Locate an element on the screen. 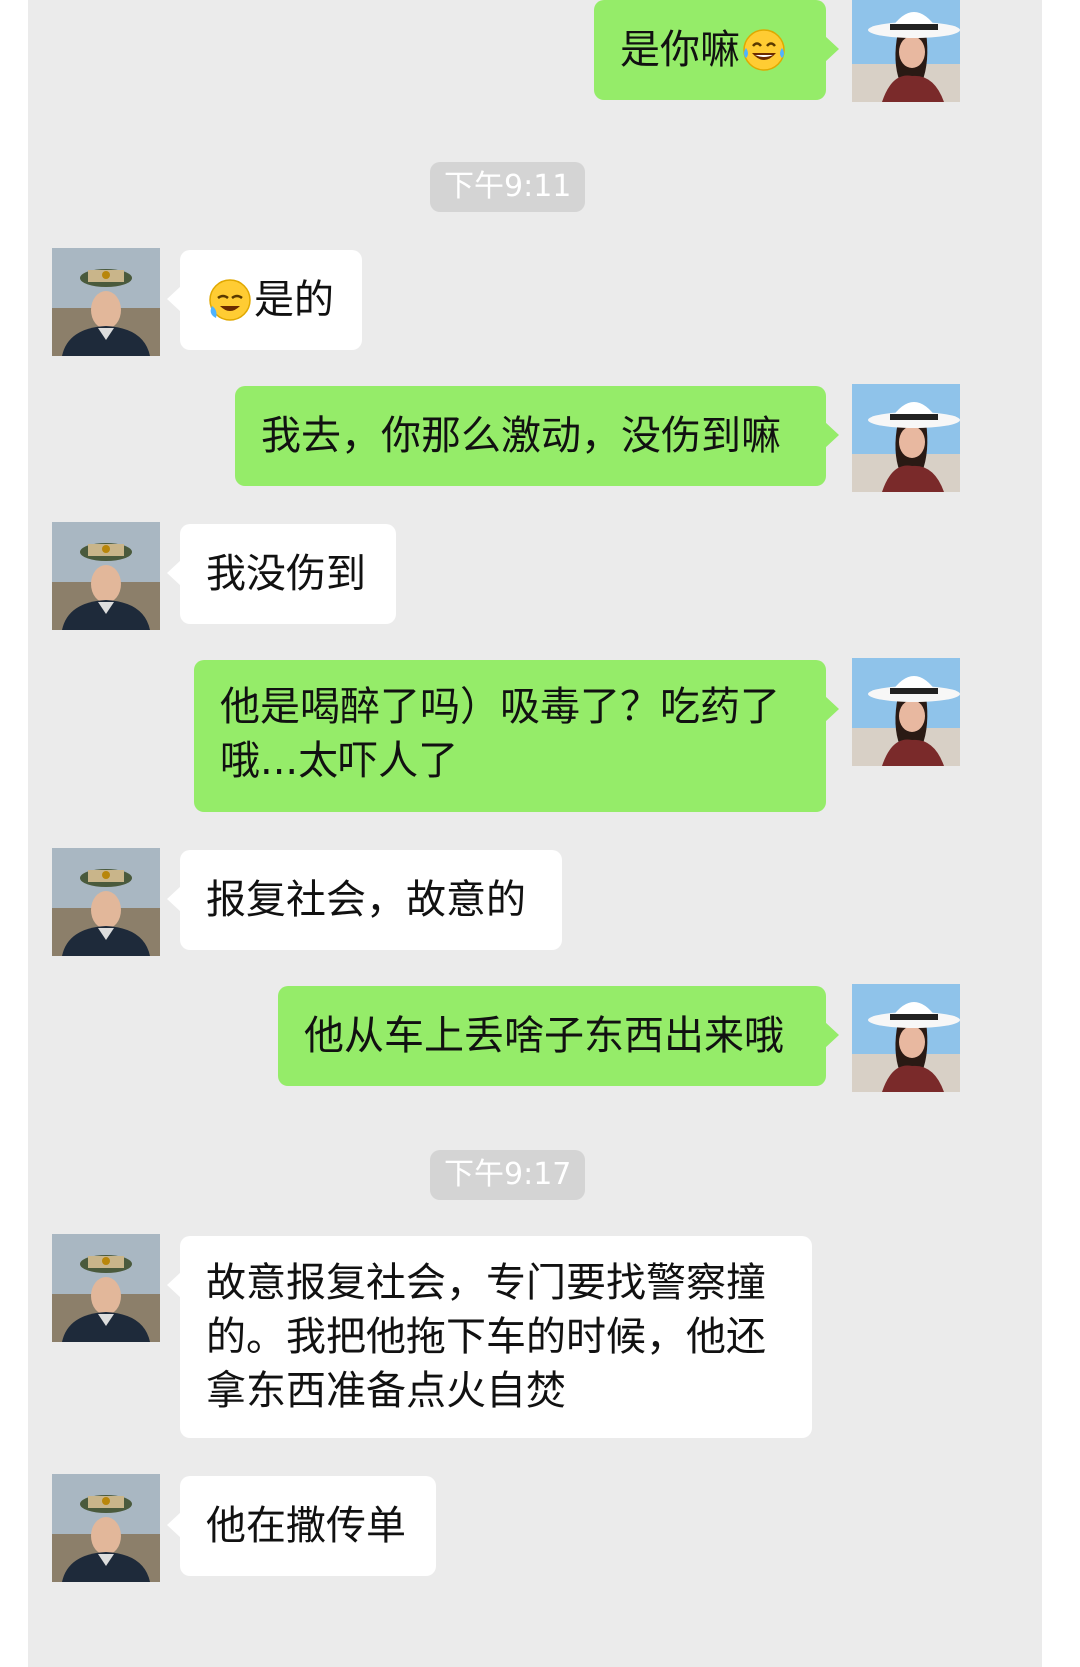 This screenshot has height=1667, width=1080. message-bubble: 是的 is located at coordinates (264, 300).